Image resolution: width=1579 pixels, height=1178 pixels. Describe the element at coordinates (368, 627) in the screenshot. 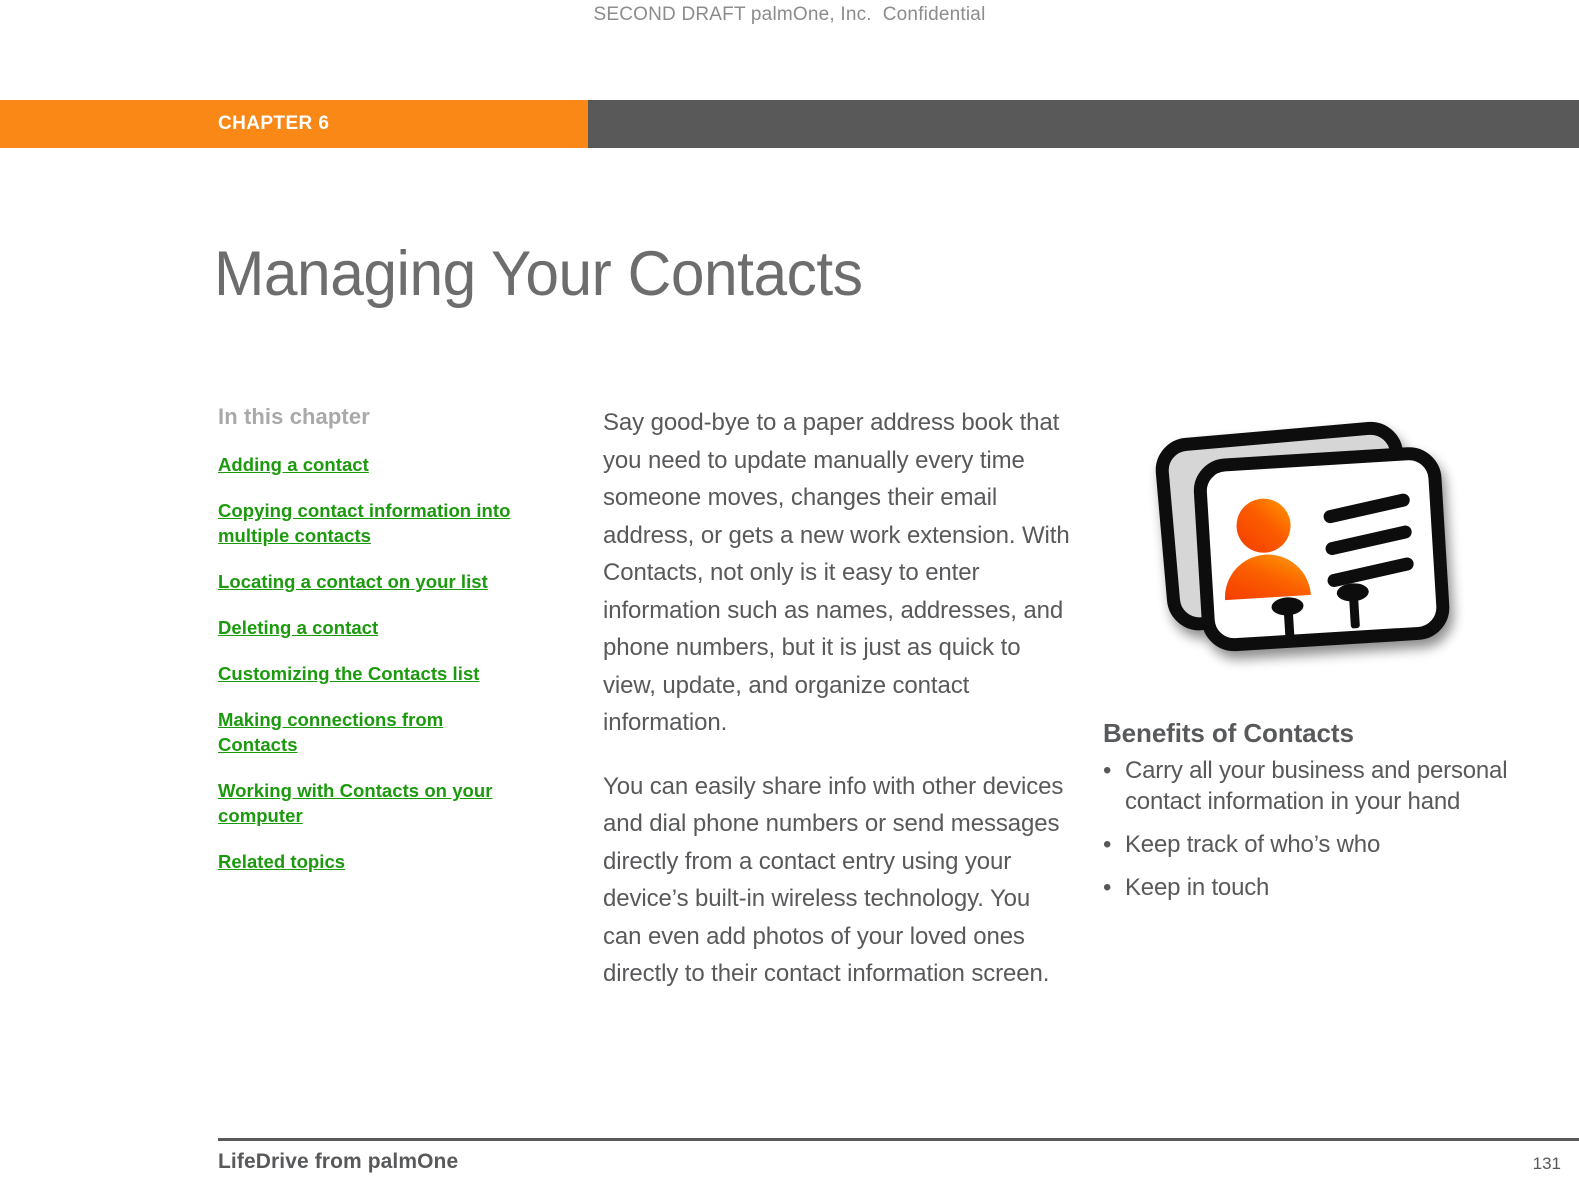

I see `toc-link-deleting-a-contact: Deleting a contact` at that location.